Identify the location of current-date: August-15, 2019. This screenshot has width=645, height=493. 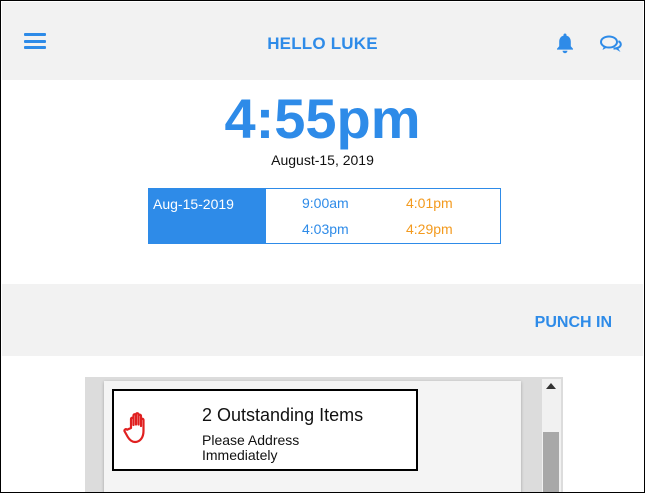
(322, 160).